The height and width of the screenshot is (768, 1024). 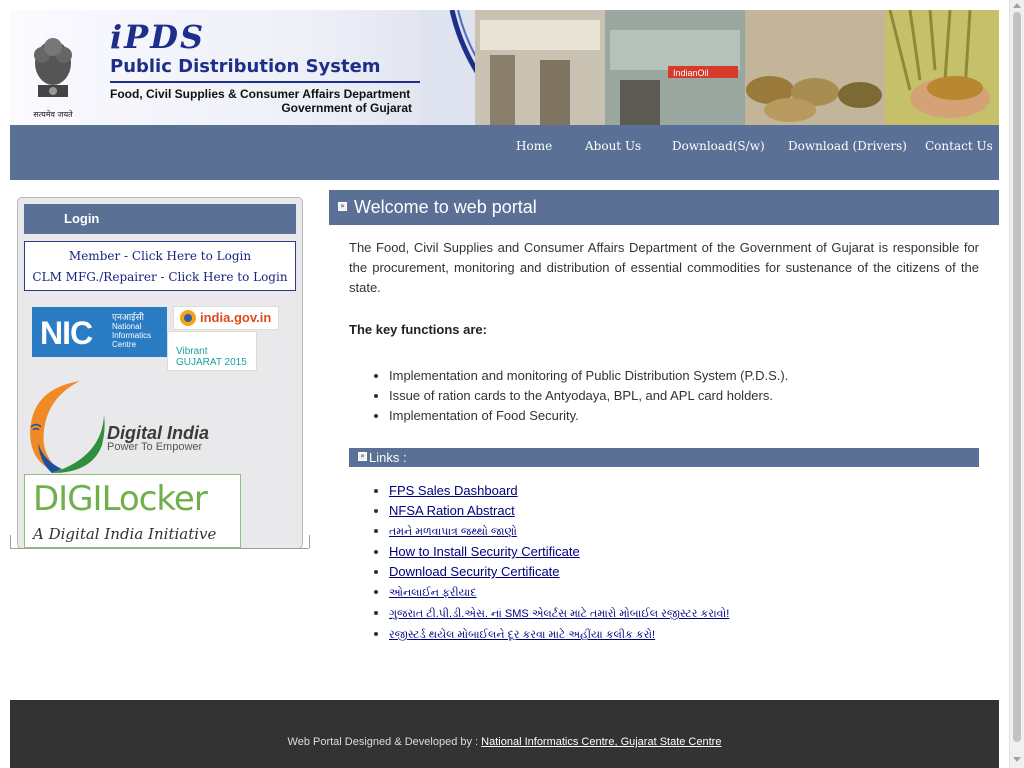 What do you see at coordinates (453, 532) in the screenshot?
I see `link-know-entitlement: તમને મળવાપાત્ર જથ્થો જાણો` at bounding box center [453, 532].